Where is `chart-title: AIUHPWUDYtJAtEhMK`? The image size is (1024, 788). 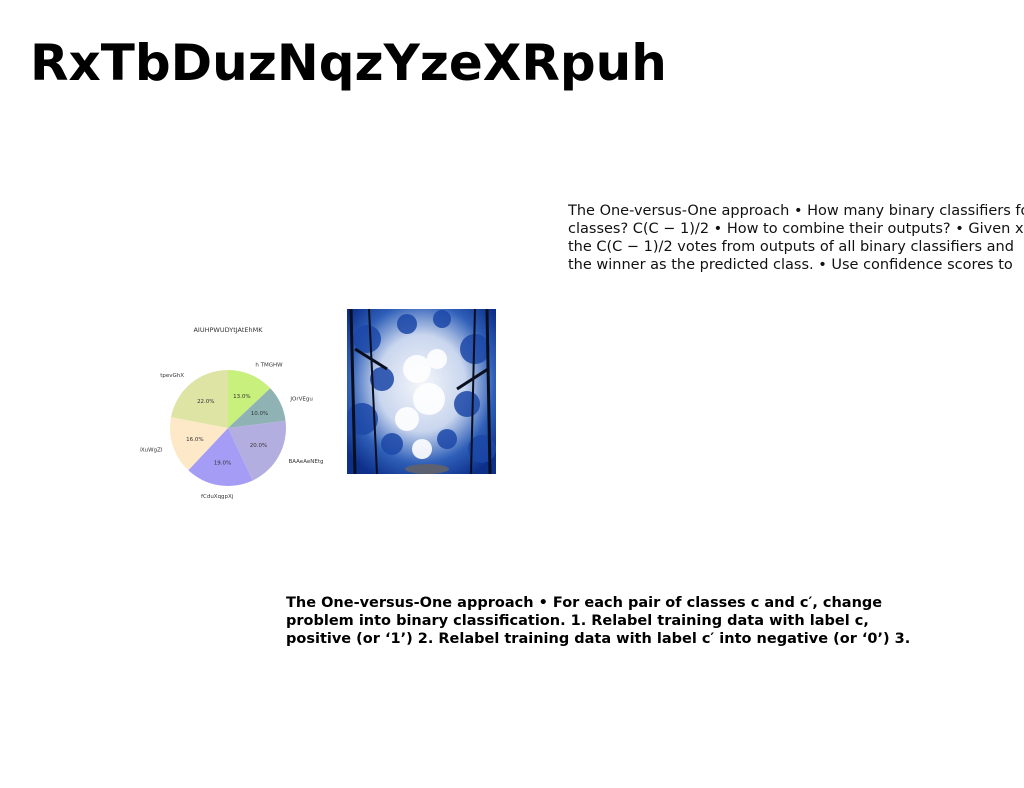
chart-title: AIUHPWUDYtJAtEhMK is located at coordinates (228, 330).